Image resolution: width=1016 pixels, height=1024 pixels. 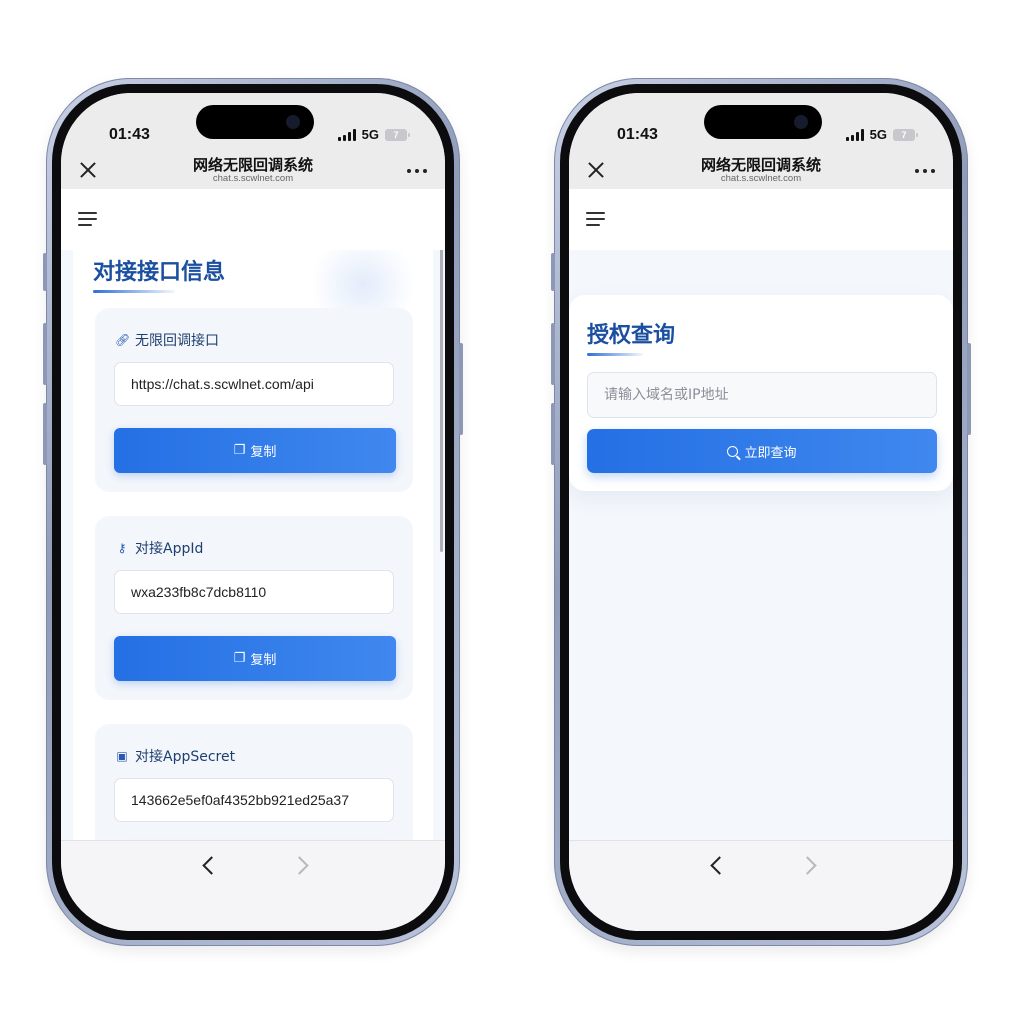 I want to click on card-label: 对接AppSecret, so click(x=185, y=757).